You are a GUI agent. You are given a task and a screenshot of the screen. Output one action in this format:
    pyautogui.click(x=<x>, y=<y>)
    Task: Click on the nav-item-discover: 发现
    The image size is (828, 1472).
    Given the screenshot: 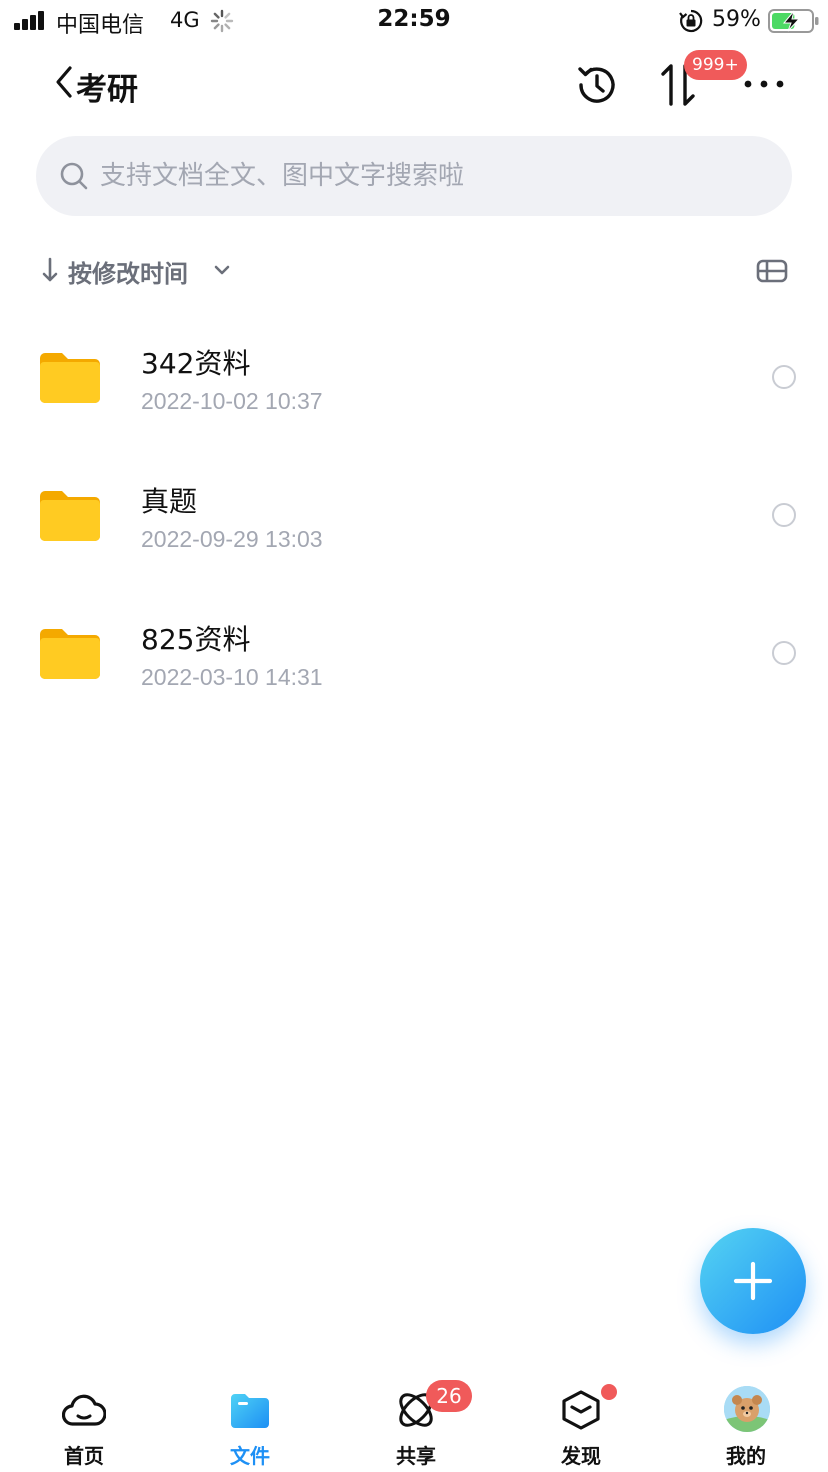 What is the action you would take?
    pyautogui.click(x=581, y=1423)
    